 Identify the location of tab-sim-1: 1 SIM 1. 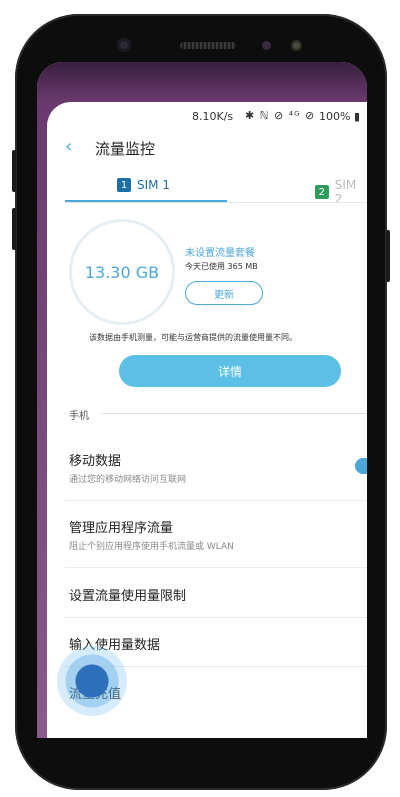
(143, 185).